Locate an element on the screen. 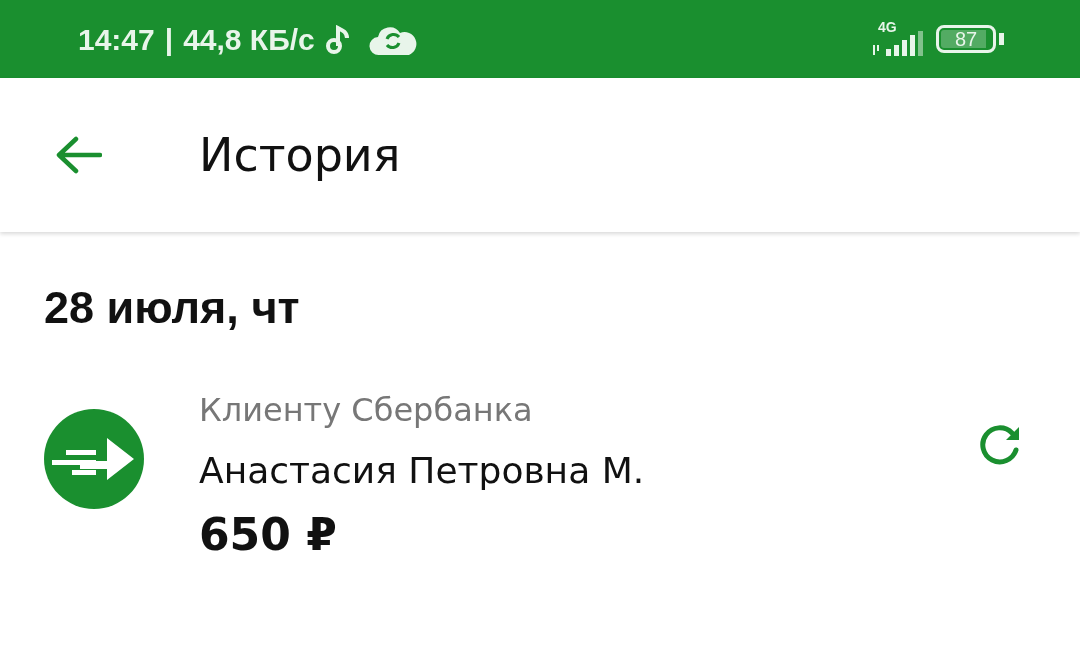  amount: 650 ₽ is located at coordinates (268, 535).